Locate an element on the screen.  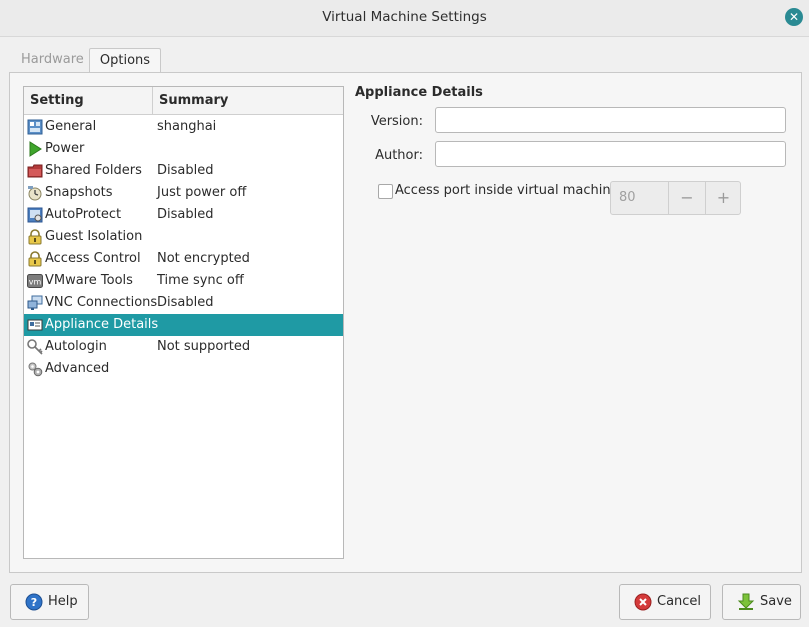
port-stepper: 80 − + is located at coordinates (675, 198).